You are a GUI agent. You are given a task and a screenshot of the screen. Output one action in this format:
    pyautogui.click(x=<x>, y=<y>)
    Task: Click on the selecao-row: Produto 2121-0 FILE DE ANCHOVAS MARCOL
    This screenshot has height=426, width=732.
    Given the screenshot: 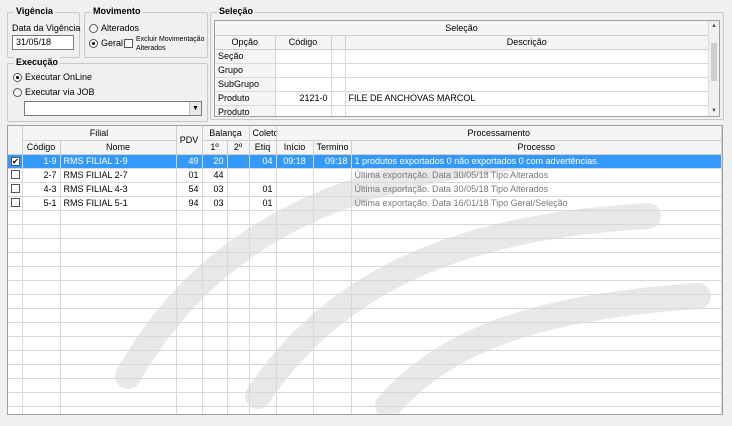 What is the action you would take?
    pyautogui.click(x=462, y=98)
    